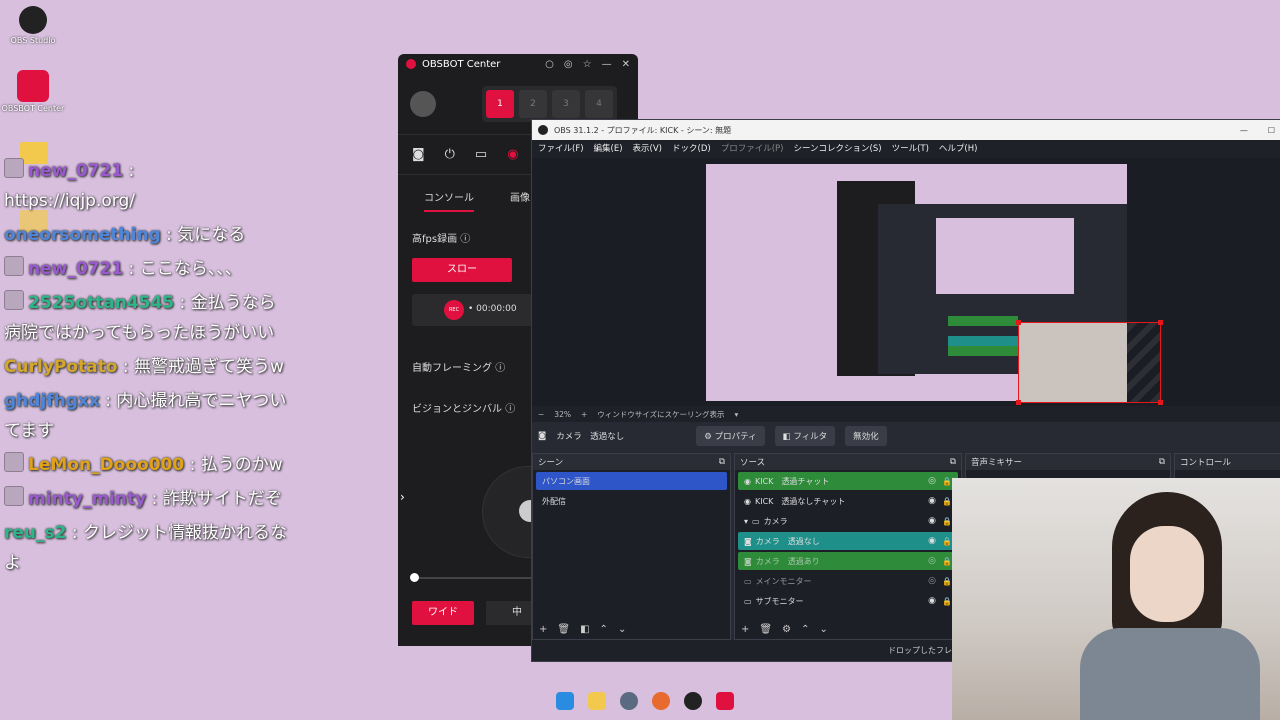  Describe the element at coordinates (599, 104) in the screenshot. I see `preset-slot-4: 4` at that location.